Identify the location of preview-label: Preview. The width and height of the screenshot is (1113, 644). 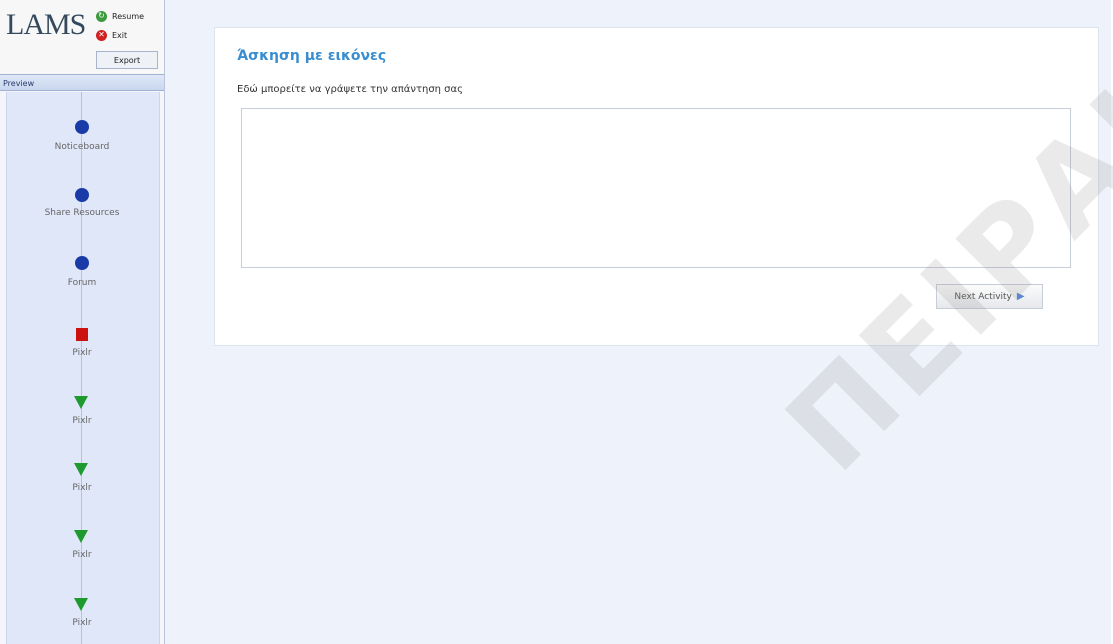
(82, 82).